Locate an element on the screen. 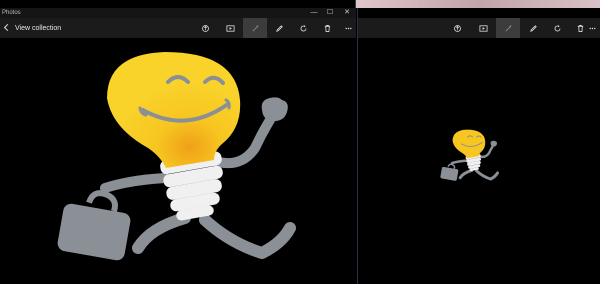 This screenshot has height=284, width=600. maximize-button: ☐ is located at coordinates (330, 13).